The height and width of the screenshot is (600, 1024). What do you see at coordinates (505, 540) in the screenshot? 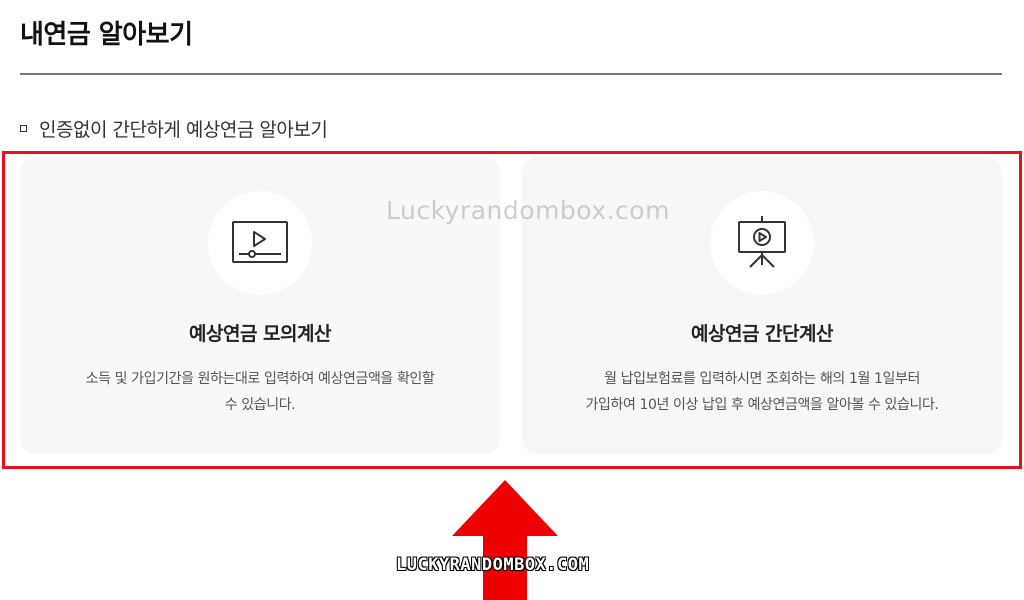
I see `red-up-arrow-icon` at bounding box center [505, 540].